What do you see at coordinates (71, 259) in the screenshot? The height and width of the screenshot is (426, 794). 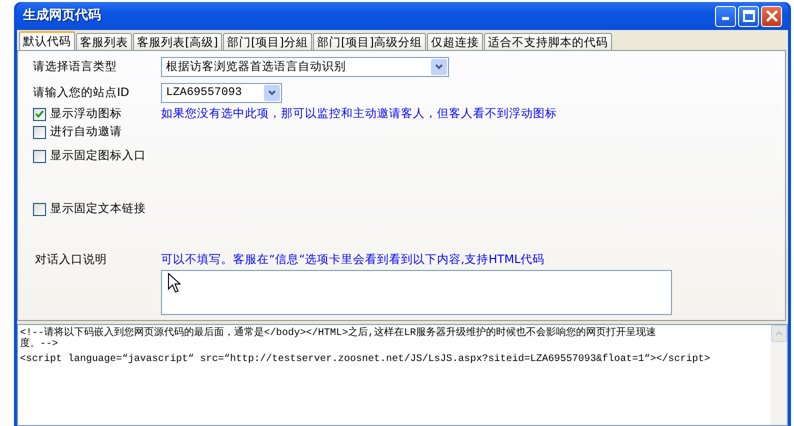 I see `field-label: 对话入口说明` at bounding box center [71, 259].